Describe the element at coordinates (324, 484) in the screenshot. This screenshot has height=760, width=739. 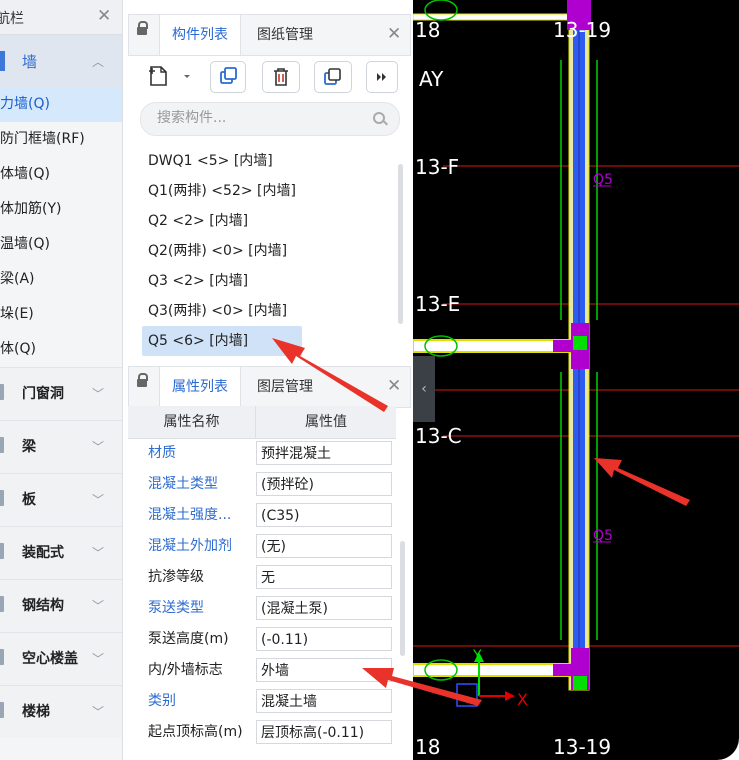
I see `property-value-field: (预拌砼)` at that location.